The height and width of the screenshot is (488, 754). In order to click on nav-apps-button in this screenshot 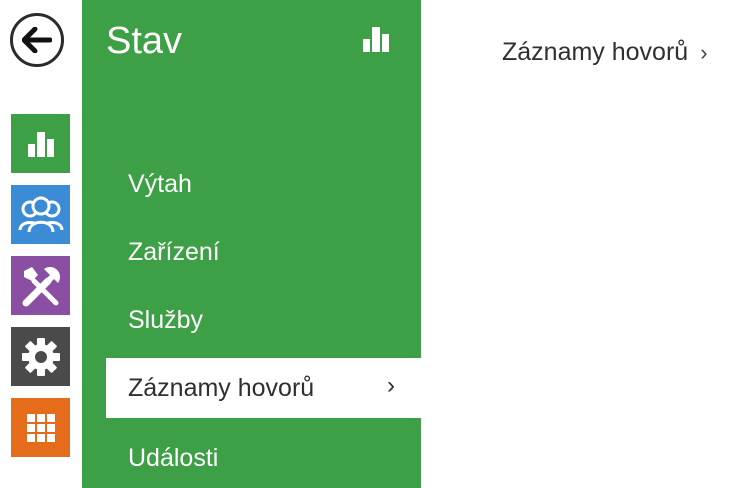, I will do `click(40, 427)`.